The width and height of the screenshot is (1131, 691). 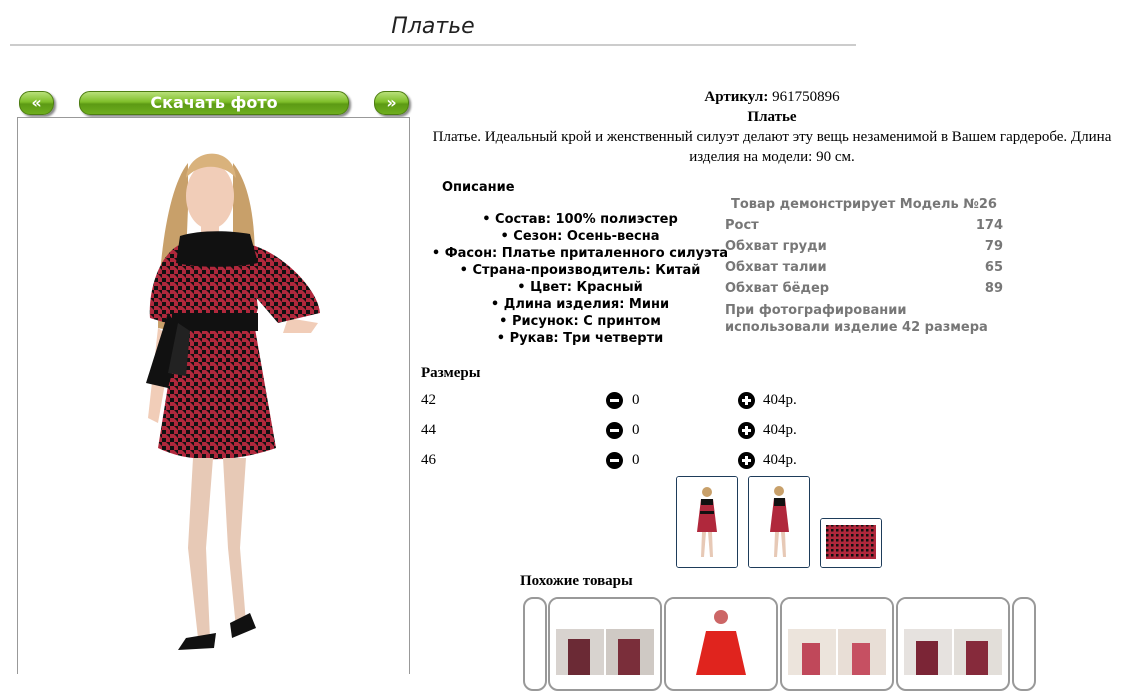 I want to click on model-row: Обхват груди 79, so click(x=864, y=246).